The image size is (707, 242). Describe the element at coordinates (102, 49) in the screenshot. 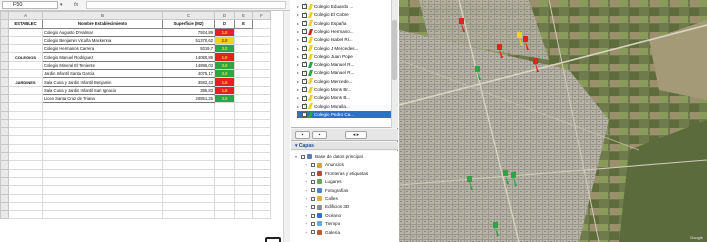

I see `name-cell: Colegio Hermanos Carrera` at that location.